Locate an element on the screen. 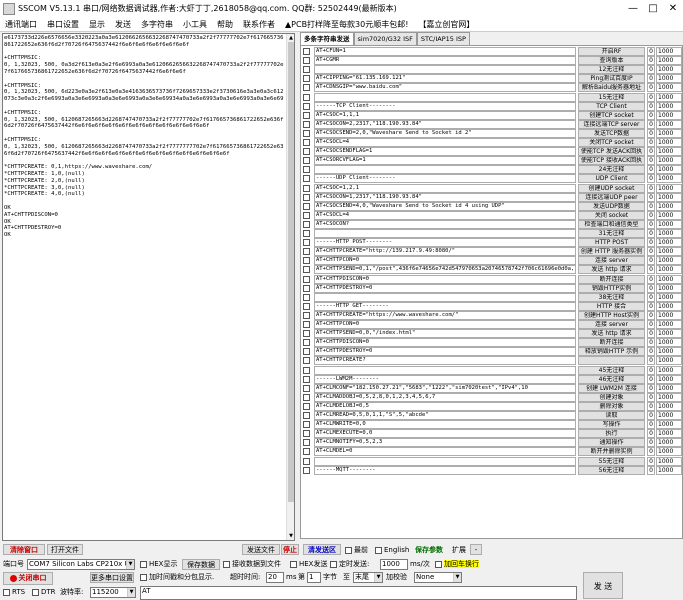 Image resolution: width=683 pixels, height=600 pixels. command-input: ------TCP Client-------- is located at coordinates (445, 106).